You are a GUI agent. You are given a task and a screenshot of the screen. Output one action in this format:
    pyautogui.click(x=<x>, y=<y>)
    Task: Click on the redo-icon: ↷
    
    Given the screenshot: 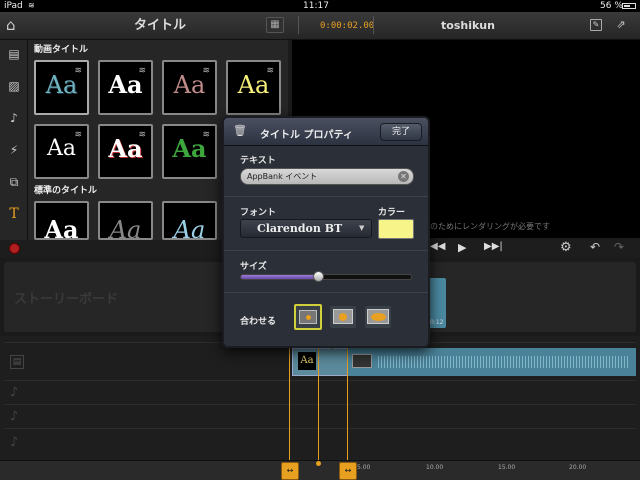 What is the action you would take?
    pyautogui.click(x=619, y=247)
    